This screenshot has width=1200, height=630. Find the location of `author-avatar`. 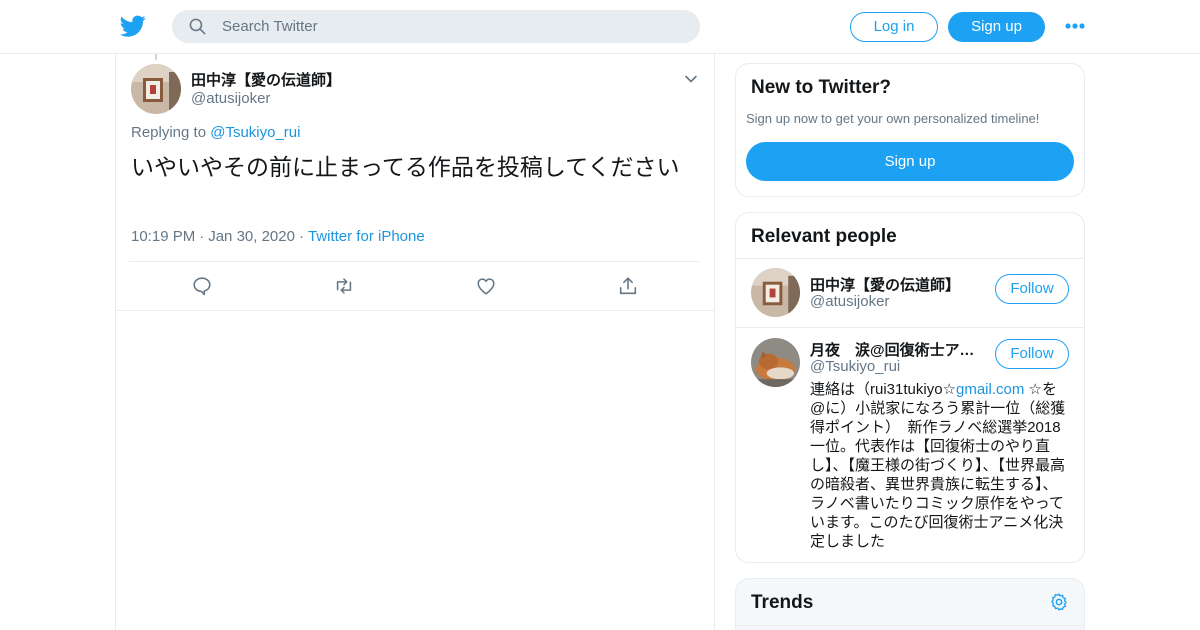

author-avatar is located at coordinates (156, 89).